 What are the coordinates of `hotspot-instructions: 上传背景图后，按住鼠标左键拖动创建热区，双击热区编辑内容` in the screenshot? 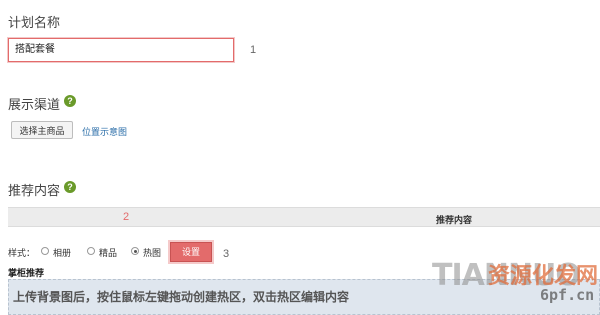 It's located at (181, 297).